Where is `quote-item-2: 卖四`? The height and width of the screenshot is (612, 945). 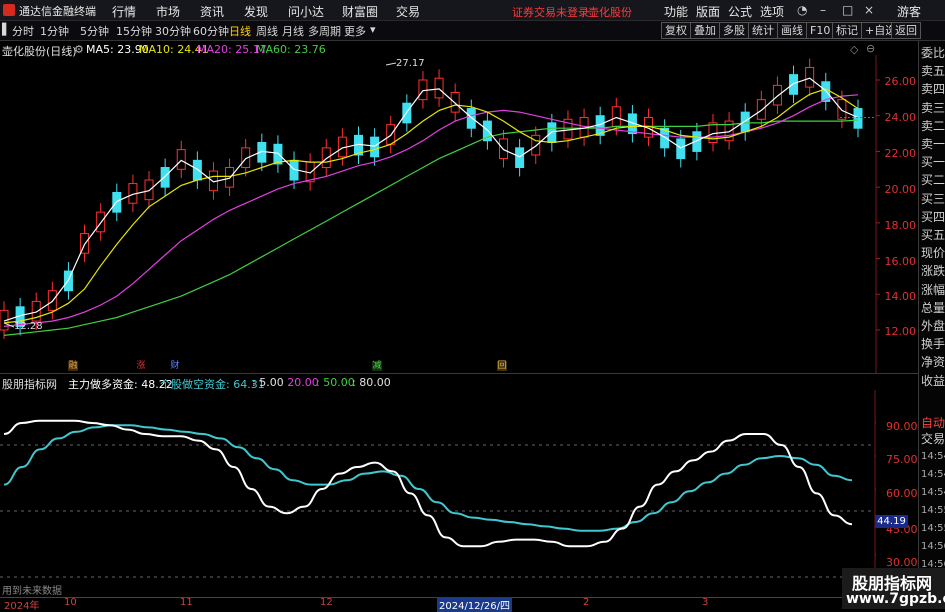 quote-item-2: 卖四 is located at coordinates (933, 89).